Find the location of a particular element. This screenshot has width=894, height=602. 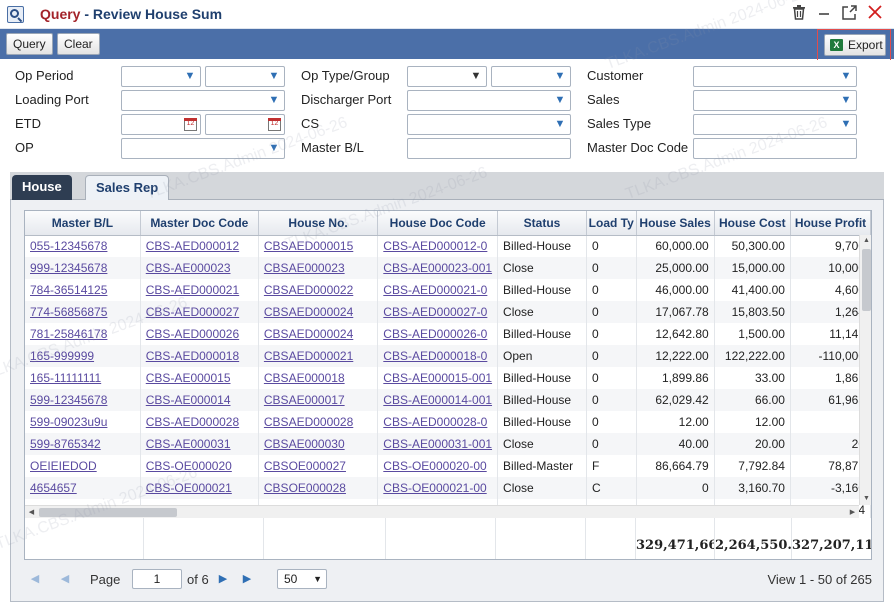

master-bl-cell: 165-999999 is located at coordinates (83, 356).